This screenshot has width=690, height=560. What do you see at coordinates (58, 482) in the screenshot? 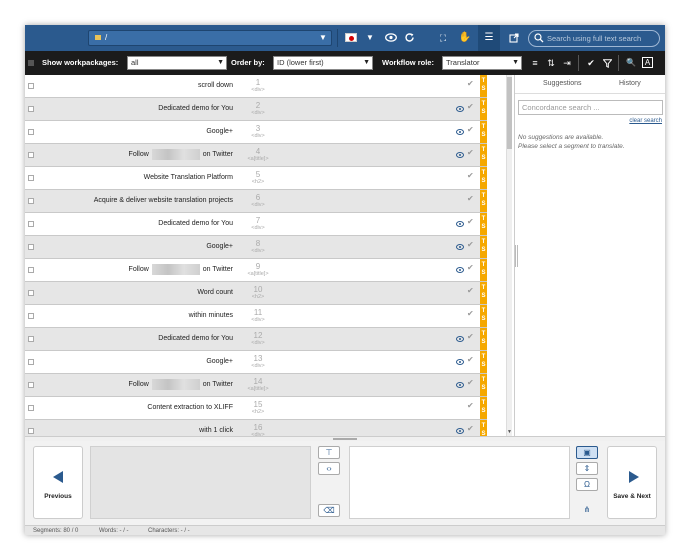
I see `previous-button: Previous` at bounding box center [58, 482].